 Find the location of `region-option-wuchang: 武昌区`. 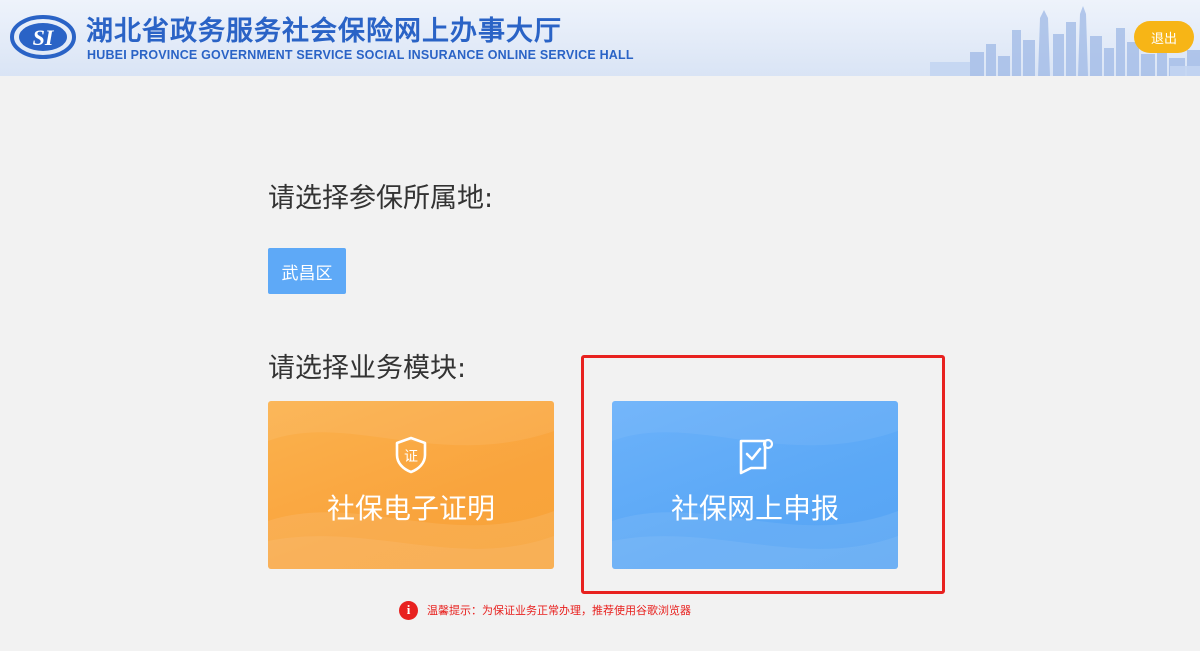

region-option-wuchang: 武昌区 is located at coordinates (307, 271).